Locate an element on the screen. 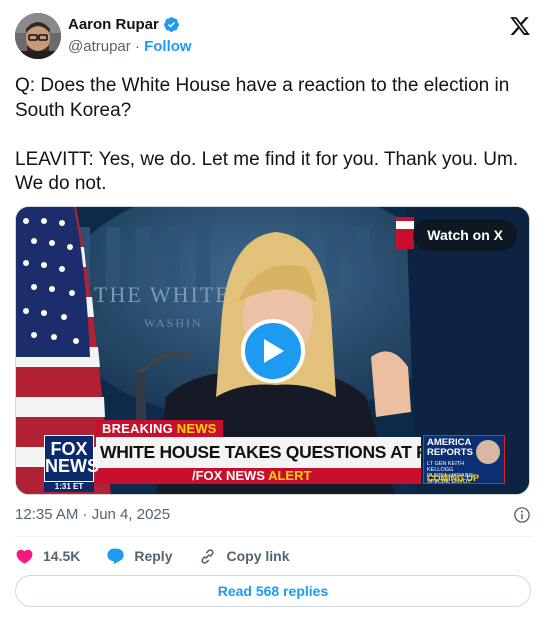 Image resolution: width=547 pixels, height=618 pixels. info-icon is located at coordinates (522, 515).